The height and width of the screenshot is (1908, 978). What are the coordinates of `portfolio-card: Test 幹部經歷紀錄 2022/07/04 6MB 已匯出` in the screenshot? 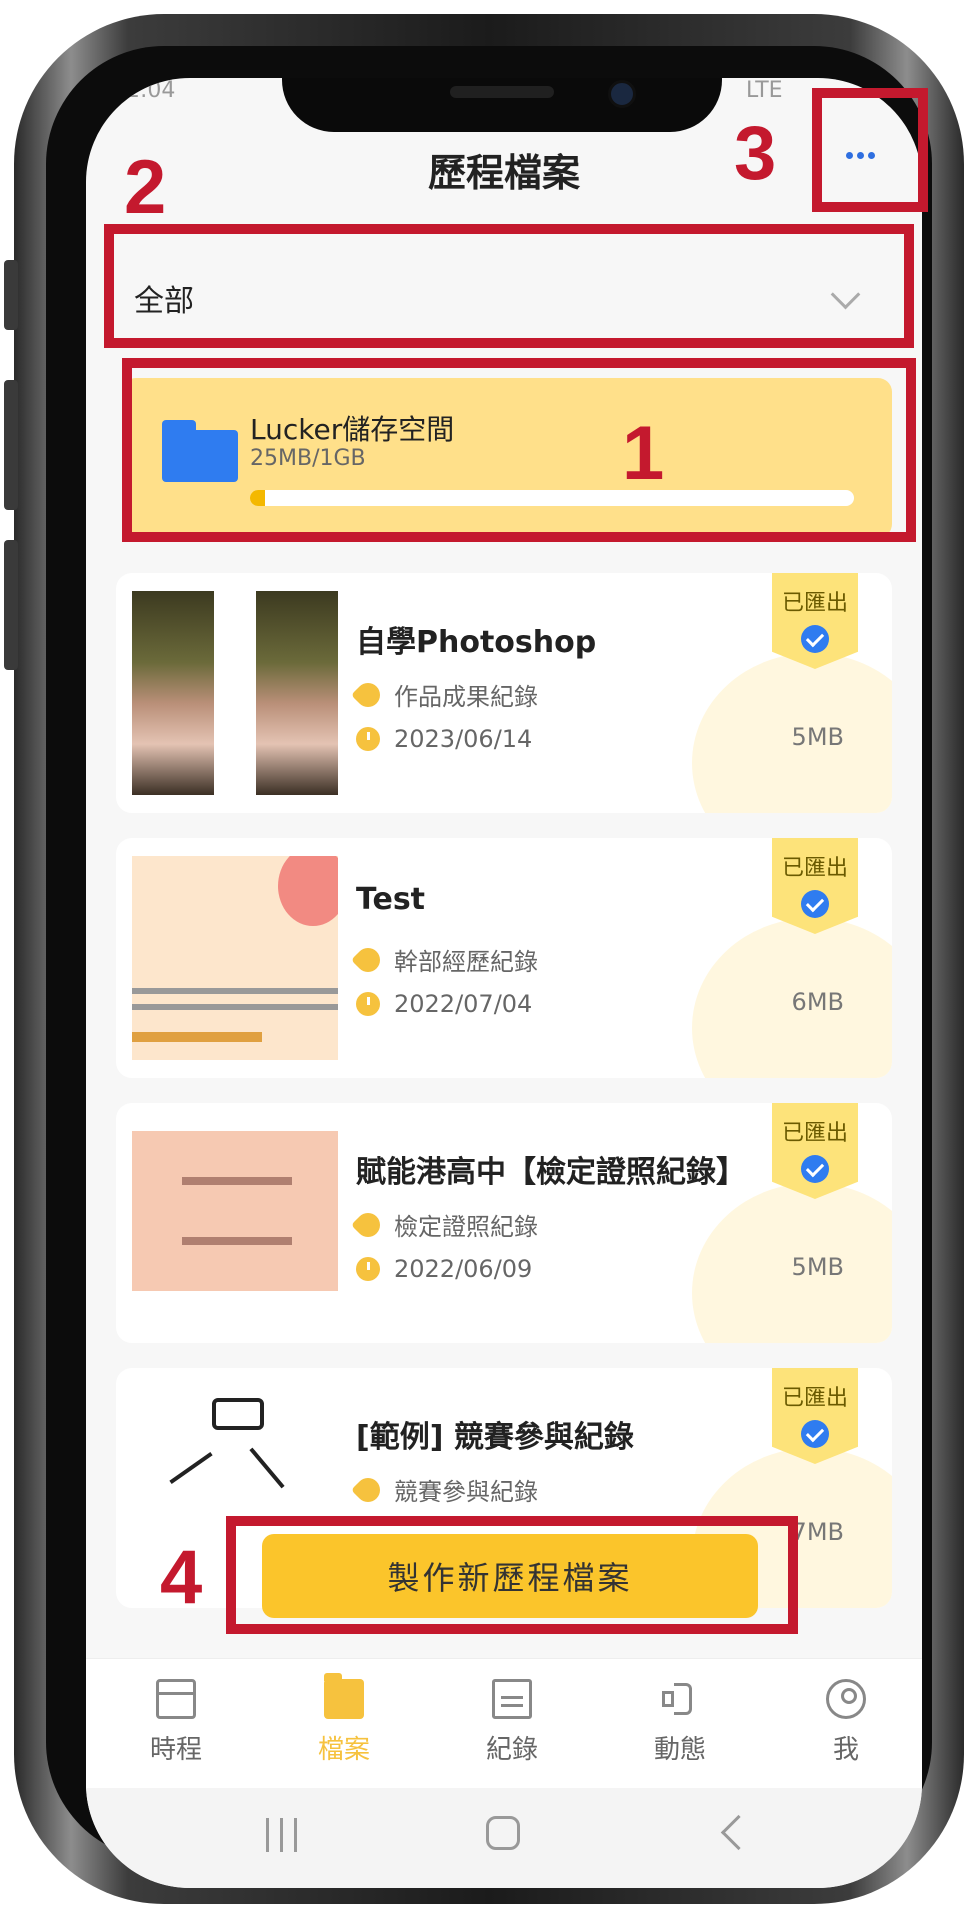 It's located at (504, 958).